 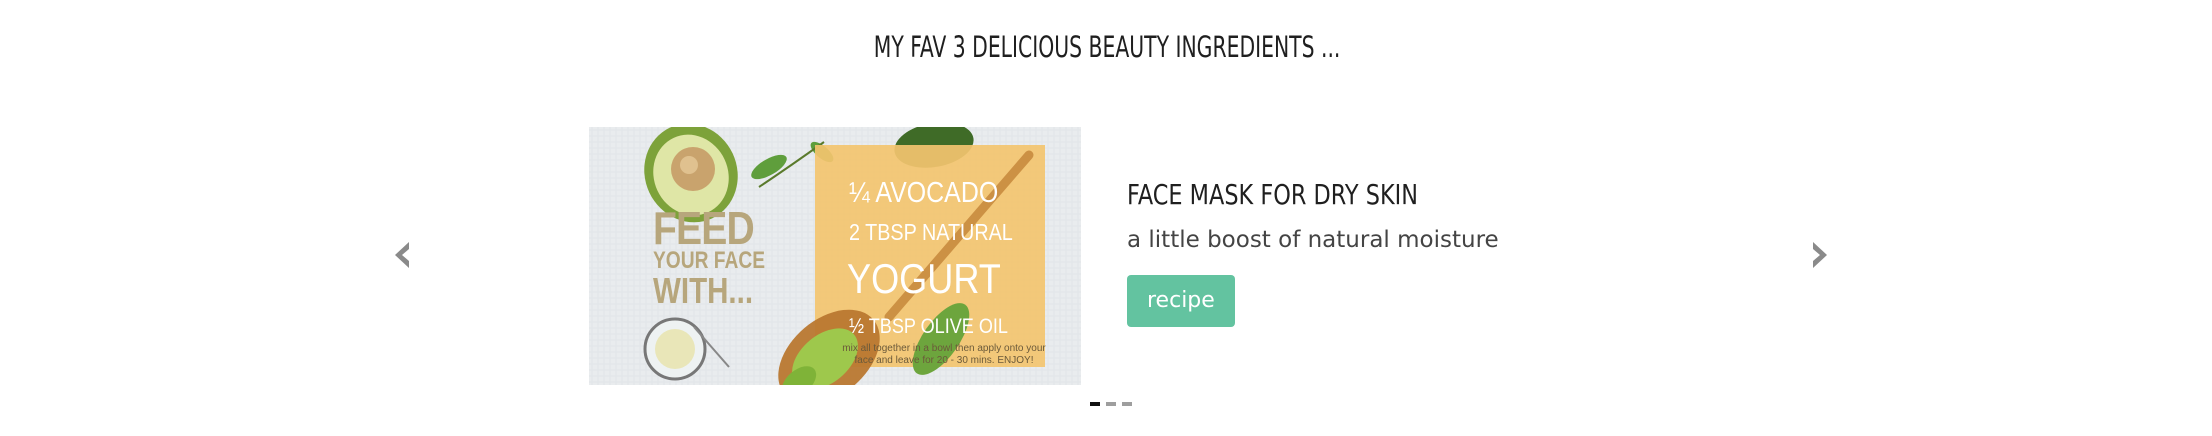 I want to click on carousel-prev-button, so click(x=401, y=255).